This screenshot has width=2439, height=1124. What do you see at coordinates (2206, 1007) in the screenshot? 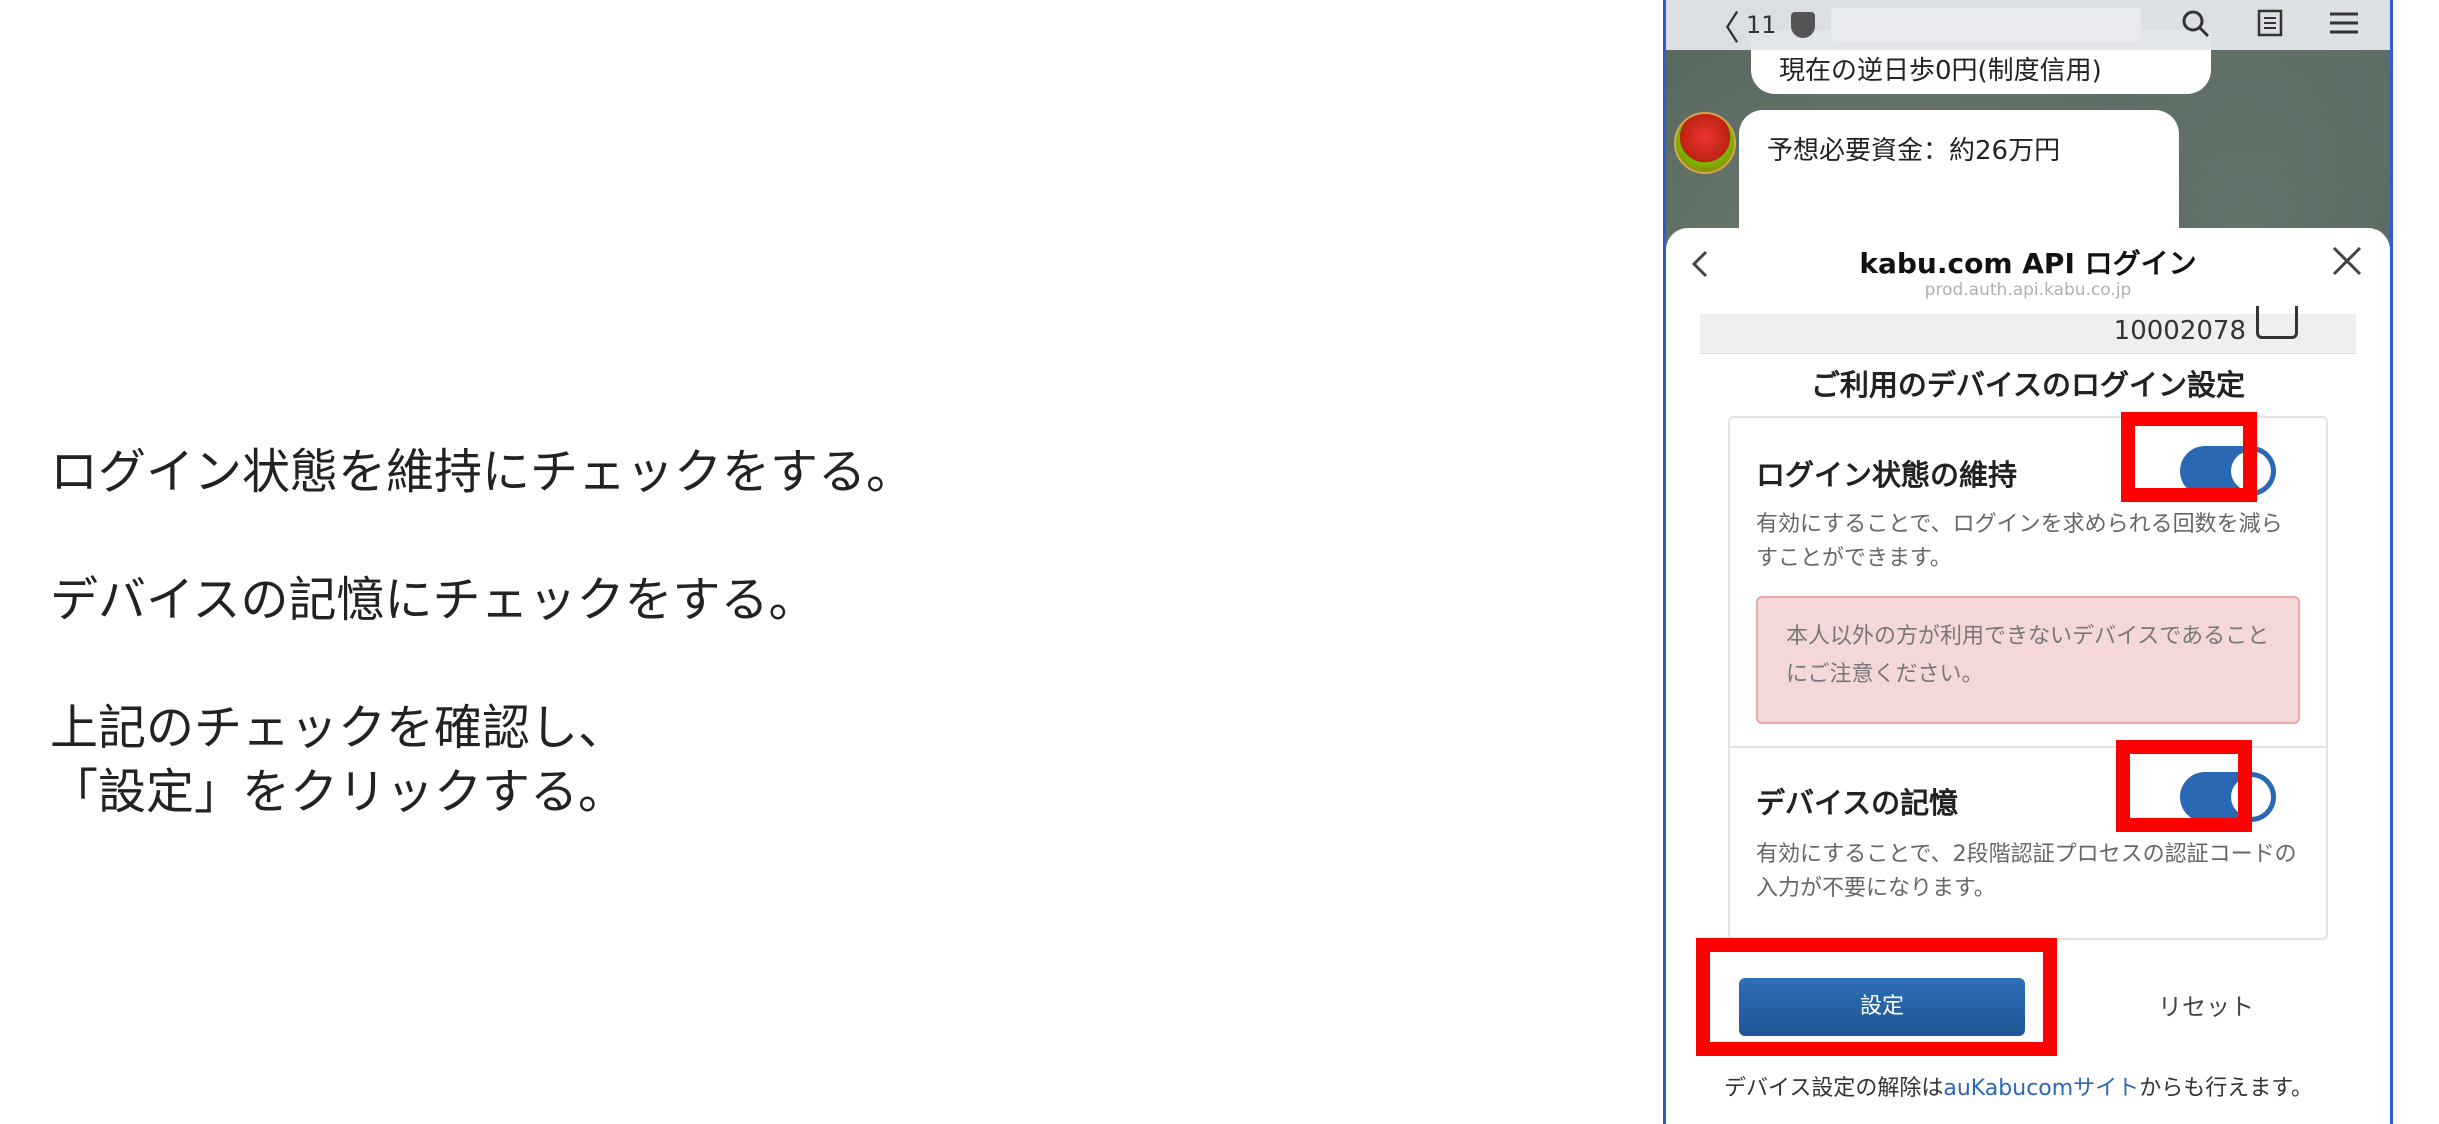
I see `reset-button: リセット` at bounding box center [2206, 1007].